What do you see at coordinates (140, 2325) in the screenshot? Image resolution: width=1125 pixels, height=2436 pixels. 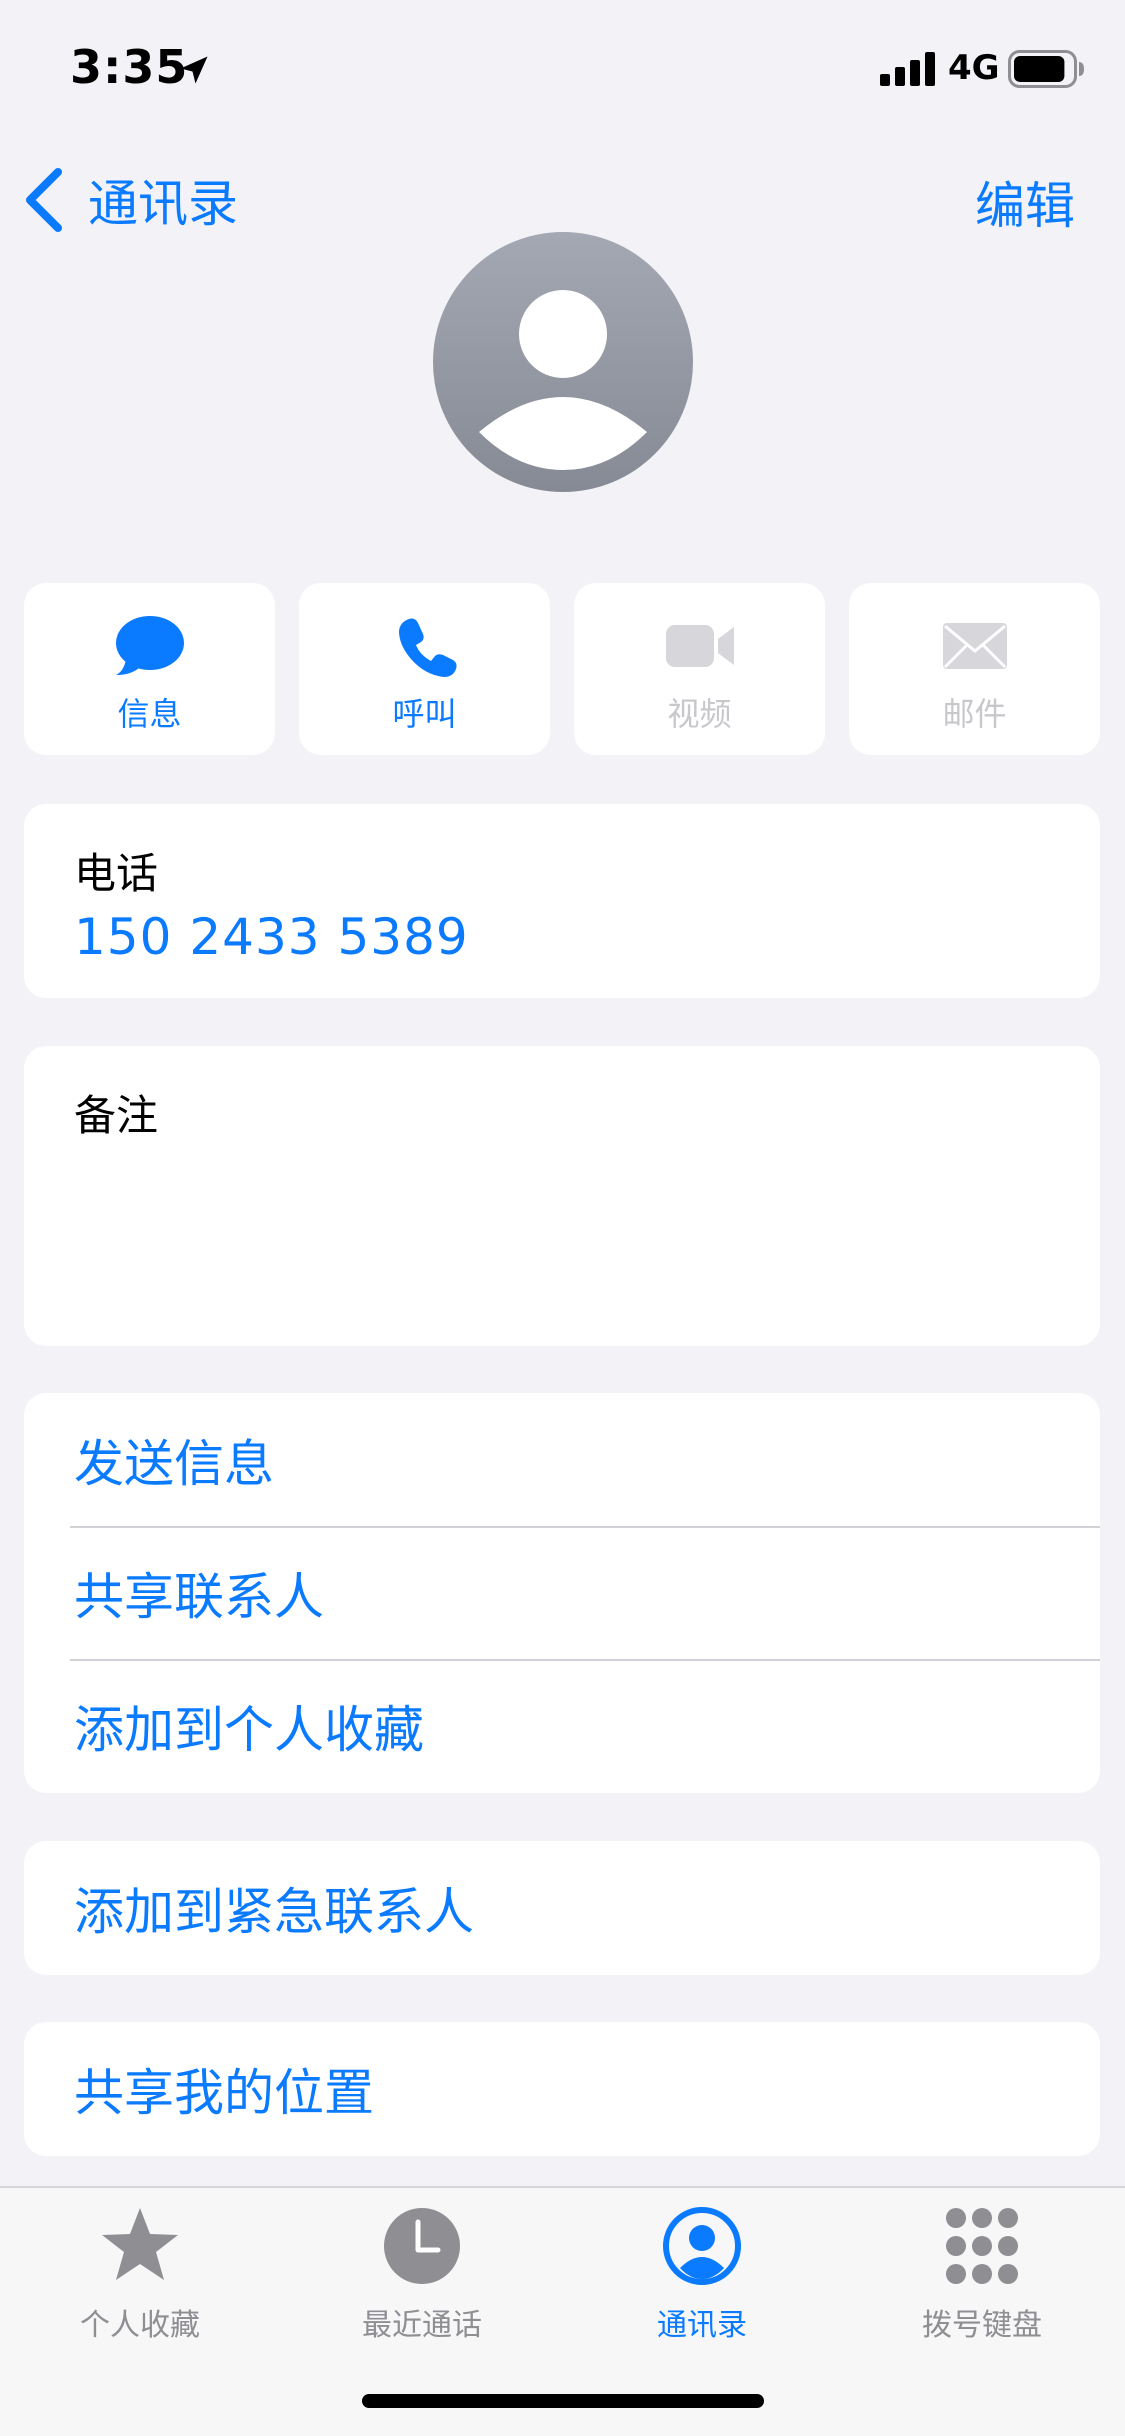 I see `tab-favorites-label: 个人收藏` at bounding box center [140, 2325].